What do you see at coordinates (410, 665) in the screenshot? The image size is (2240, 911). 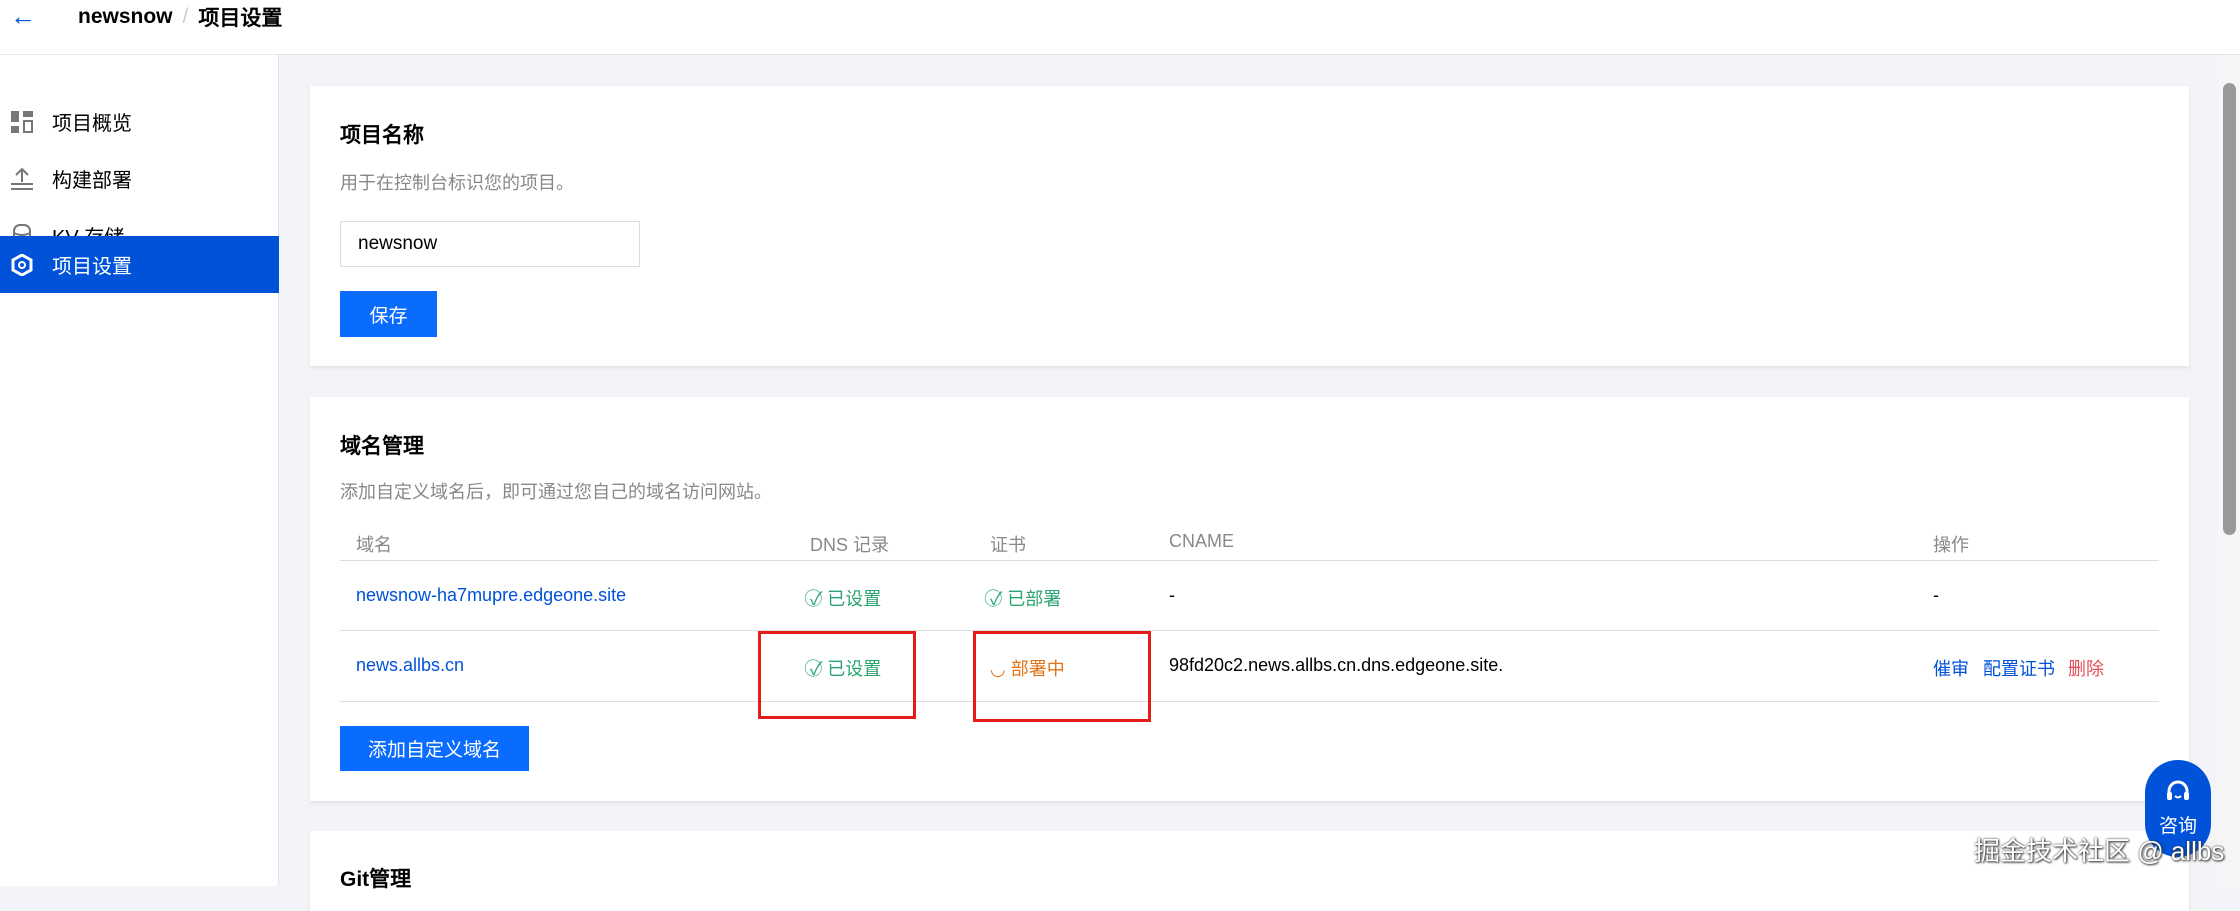 I see `domain-link: news.allbs.cn` at bounding box center [410, 665].